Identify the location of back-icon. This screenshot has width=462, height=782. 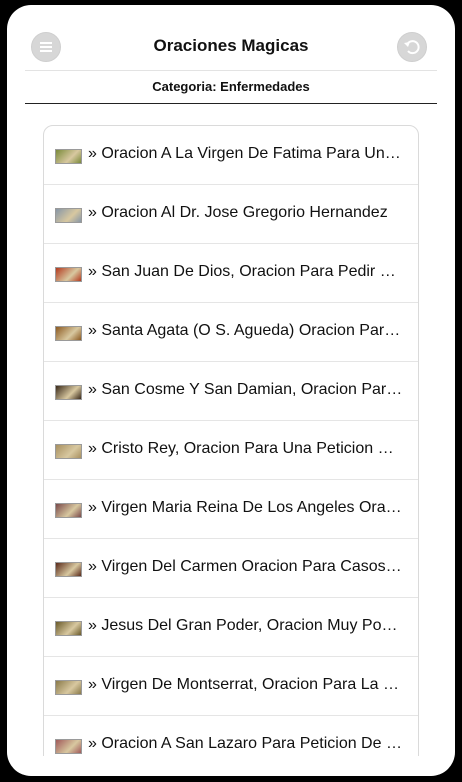
(412, 47).